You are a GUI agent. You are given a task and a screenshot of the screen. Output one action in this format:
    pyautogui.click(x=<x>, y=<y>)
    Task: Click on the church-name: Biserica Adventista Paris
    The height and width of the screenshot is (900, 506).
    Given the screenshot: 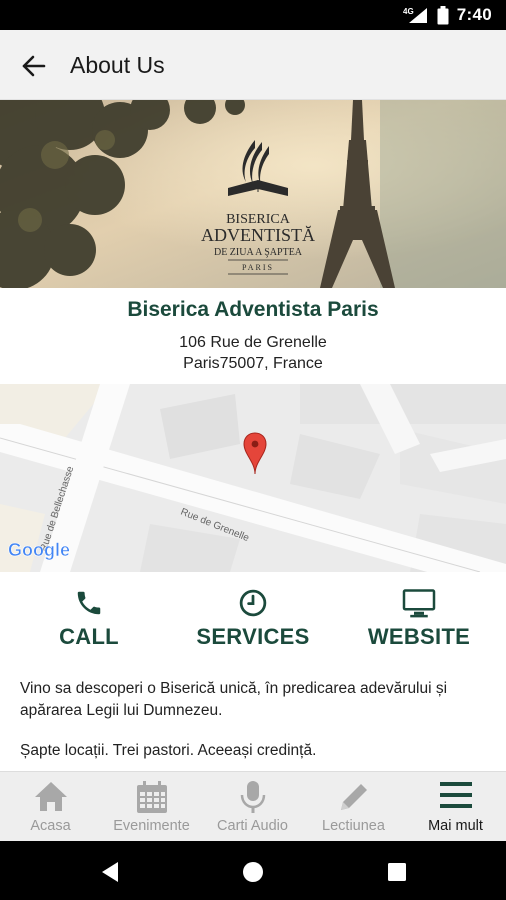 What is the action you would take?
    pyautogui.click(x=253, y=309)
    